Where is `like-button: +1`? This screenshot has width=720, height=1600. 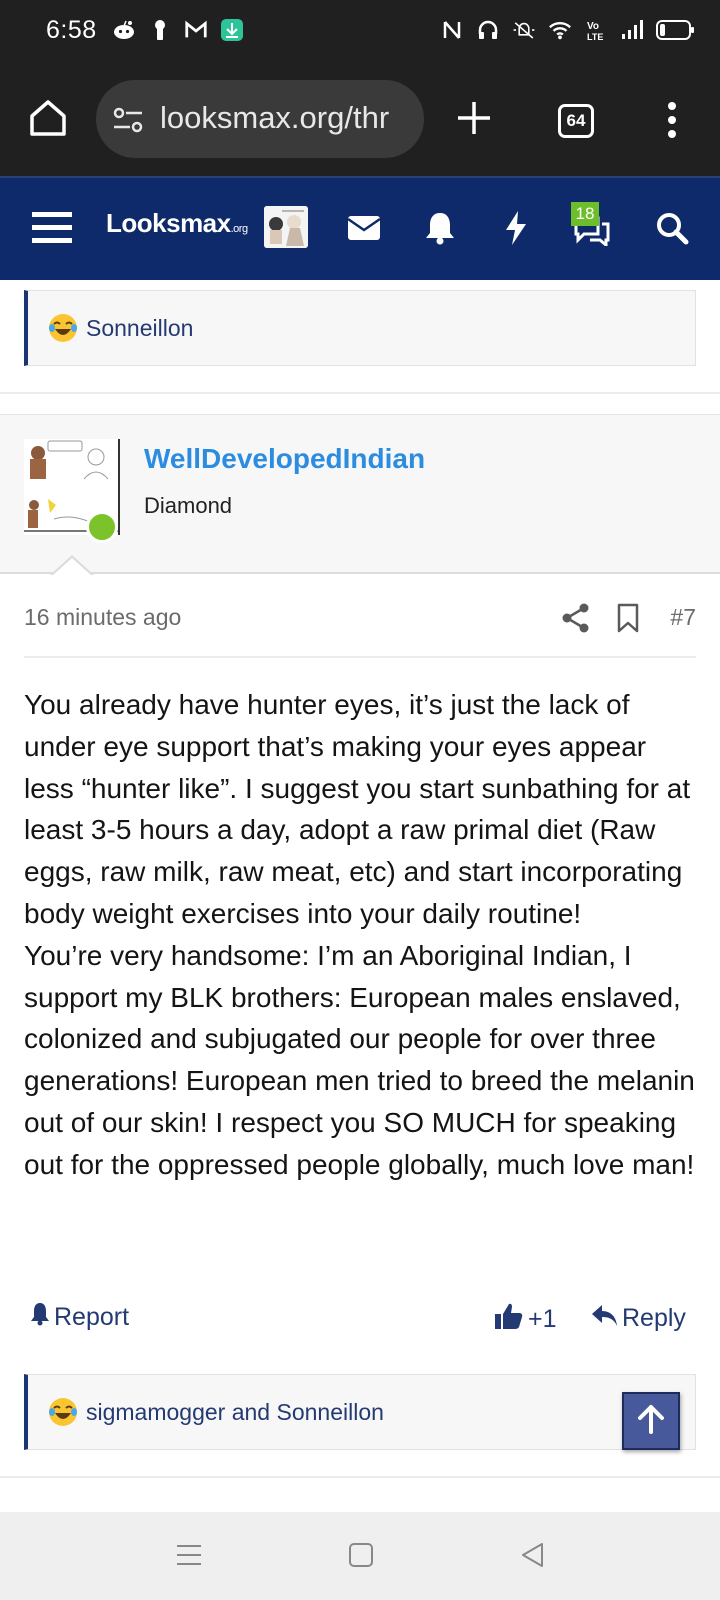 like-button: +1 is located at coordinates (525, 1319).